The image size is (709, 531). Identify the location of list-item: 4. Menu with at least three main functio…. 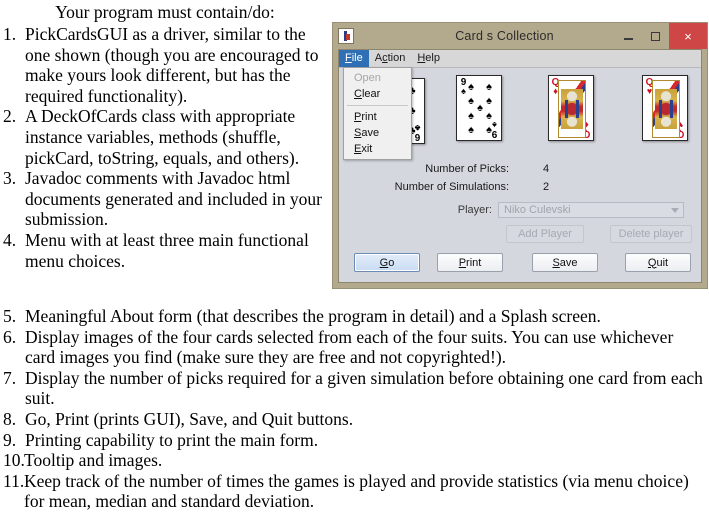
(168, 250).